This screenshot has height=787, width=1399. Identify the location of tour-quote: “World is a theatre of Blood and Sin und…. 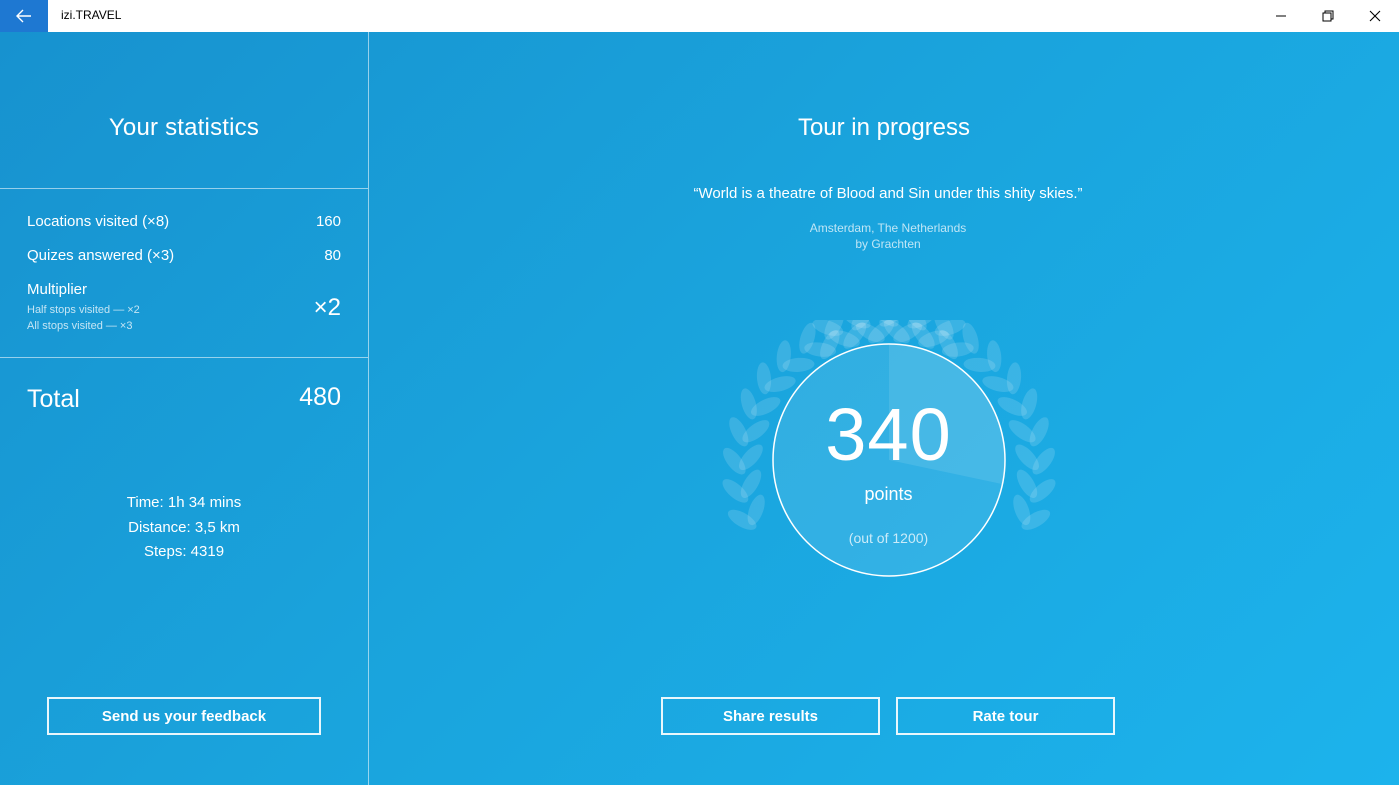
(888, 193).